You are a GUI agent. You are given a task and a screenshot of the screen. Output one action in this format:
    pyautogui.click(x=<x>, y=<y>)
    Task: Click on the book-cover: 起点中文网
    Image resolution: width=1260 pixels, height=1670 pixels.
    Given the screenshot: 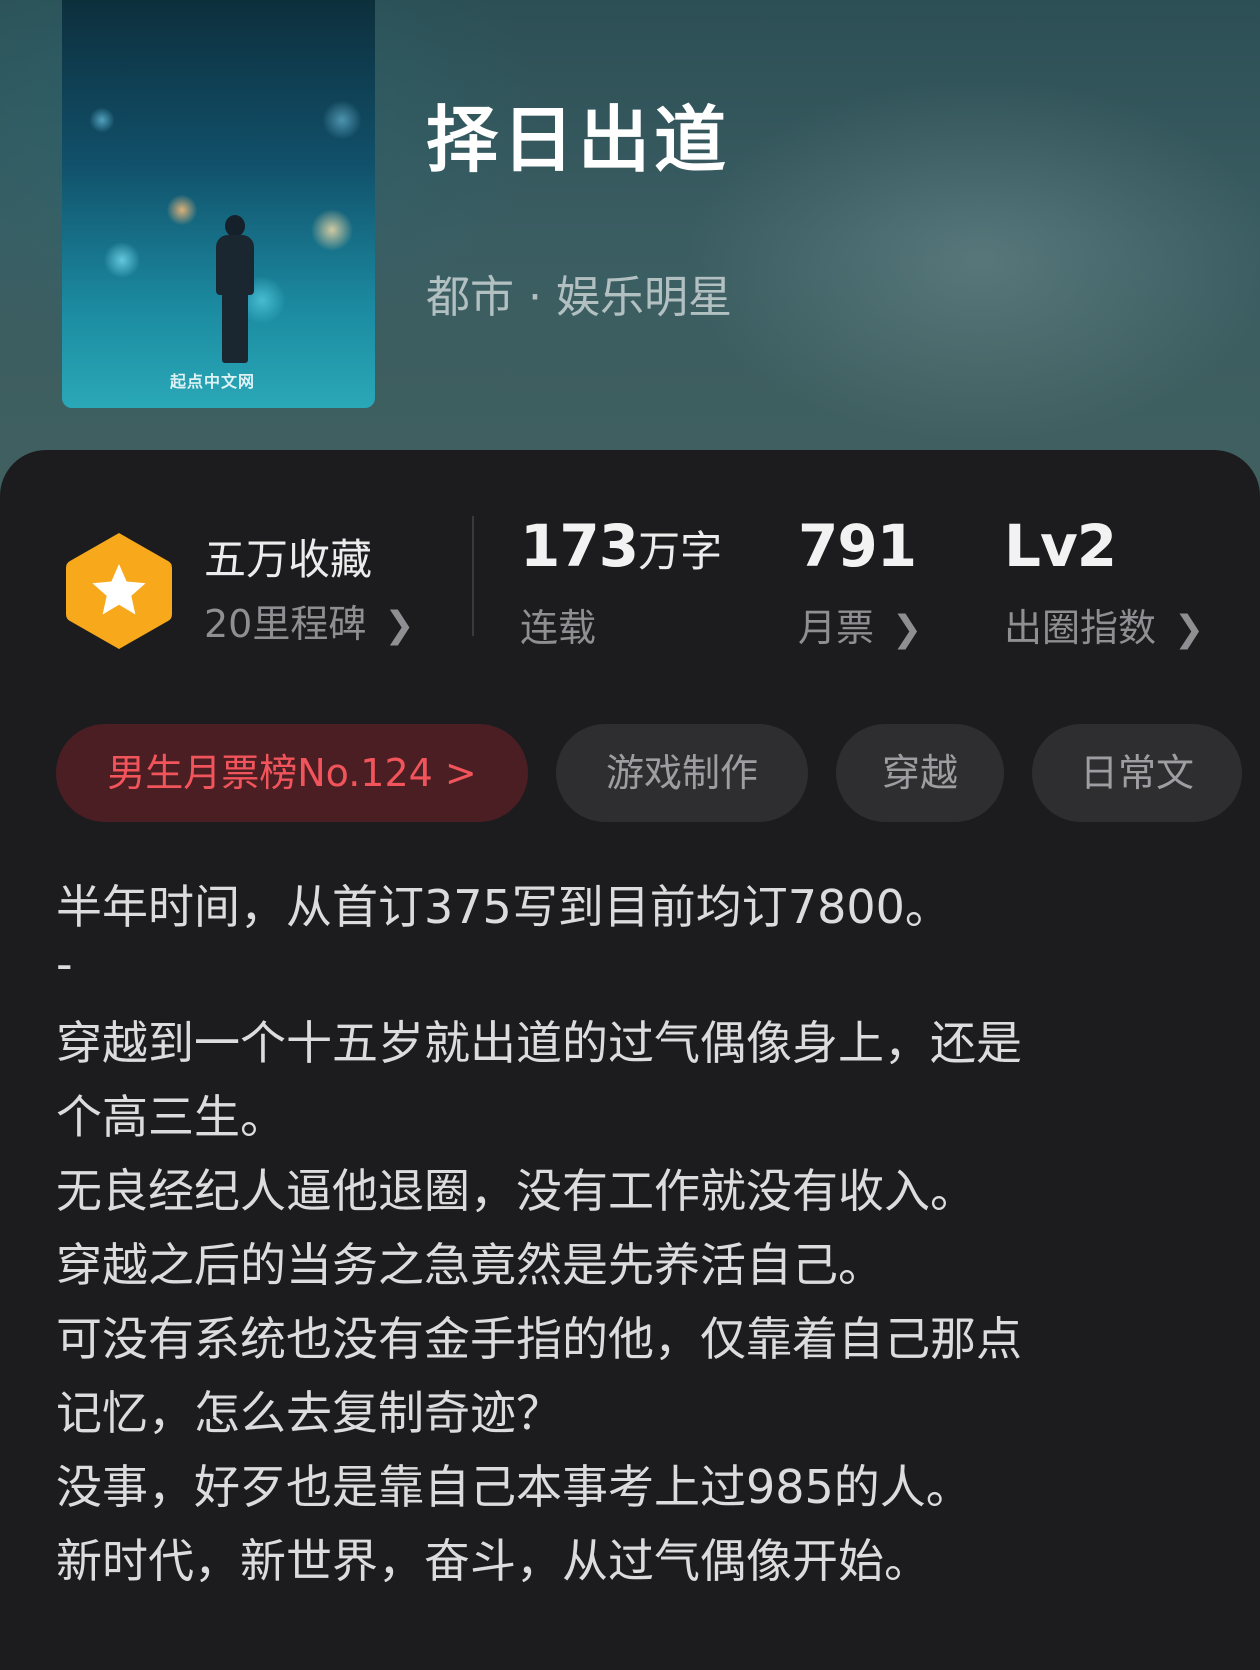 What is the action you would take?
    pyautogui.click(x=218, y=204)
    